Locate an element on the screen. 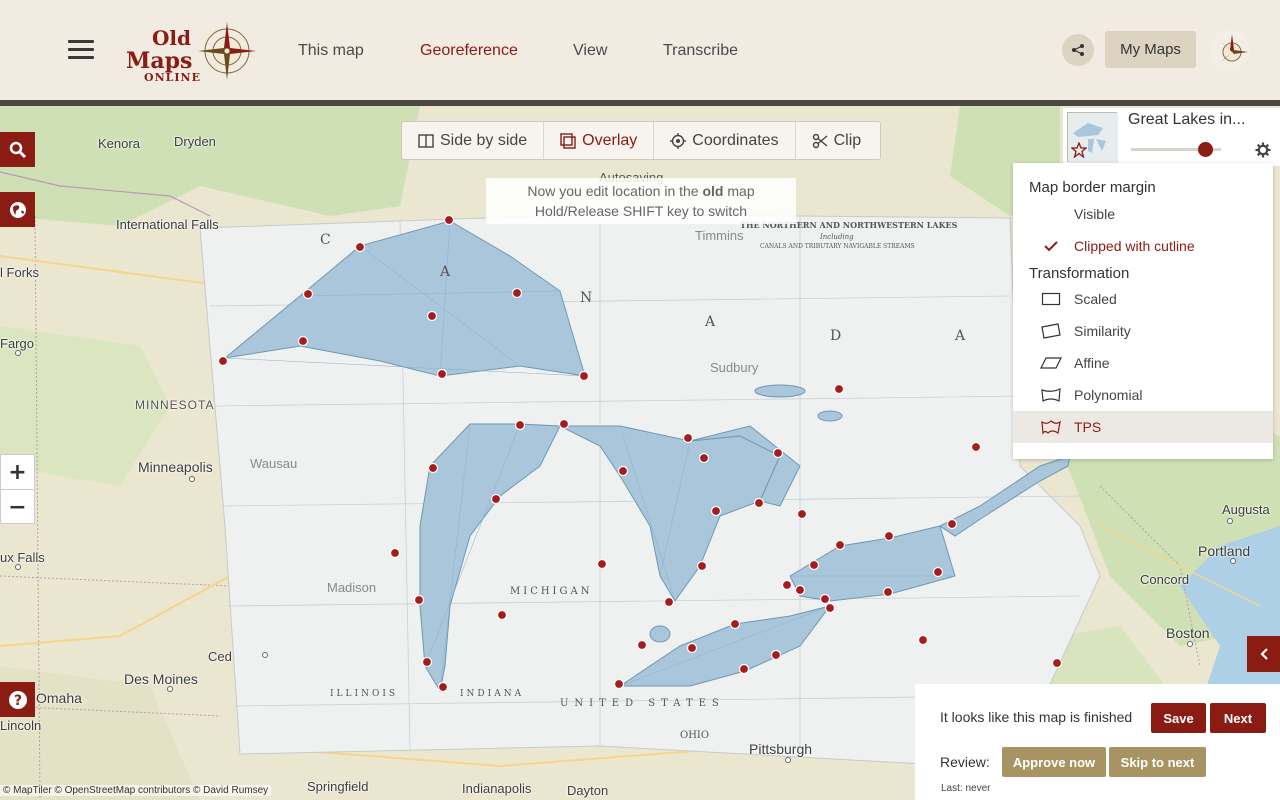 The image size is (1280, 800). avatar-compass-icon is located at coordinates (1233, 49).